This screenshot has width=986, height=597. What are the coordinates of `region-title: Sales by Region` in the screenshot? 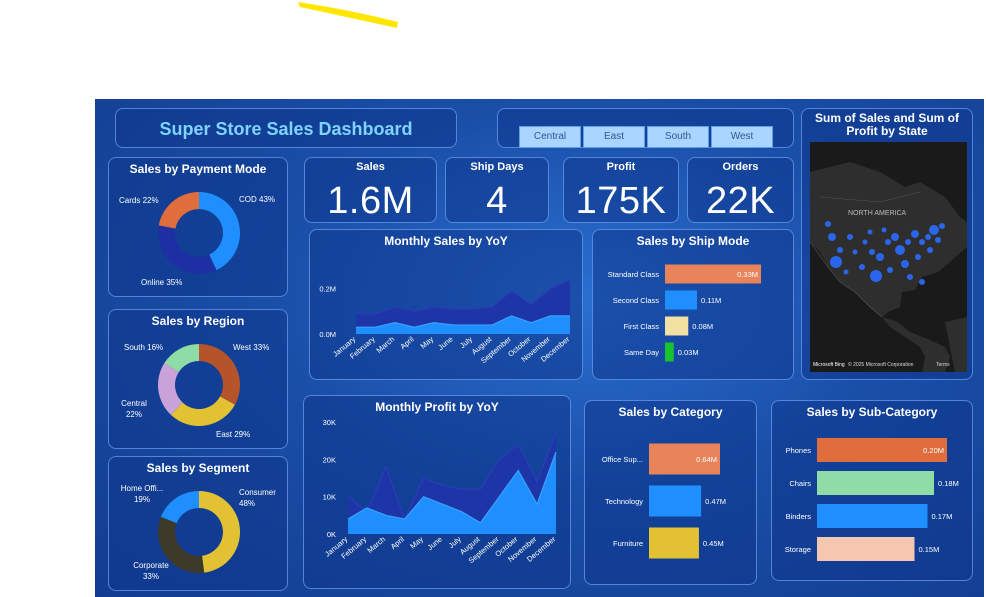 It's located at (198, 321).